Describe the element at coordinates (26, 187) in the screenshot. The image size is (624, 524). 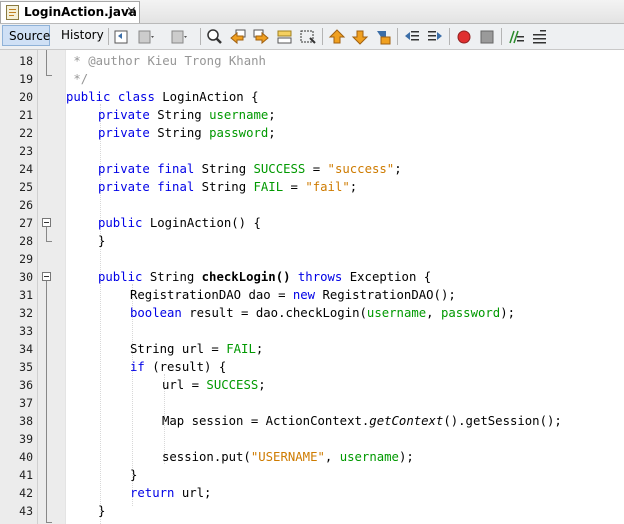
I see `line-number: 25` at that location.